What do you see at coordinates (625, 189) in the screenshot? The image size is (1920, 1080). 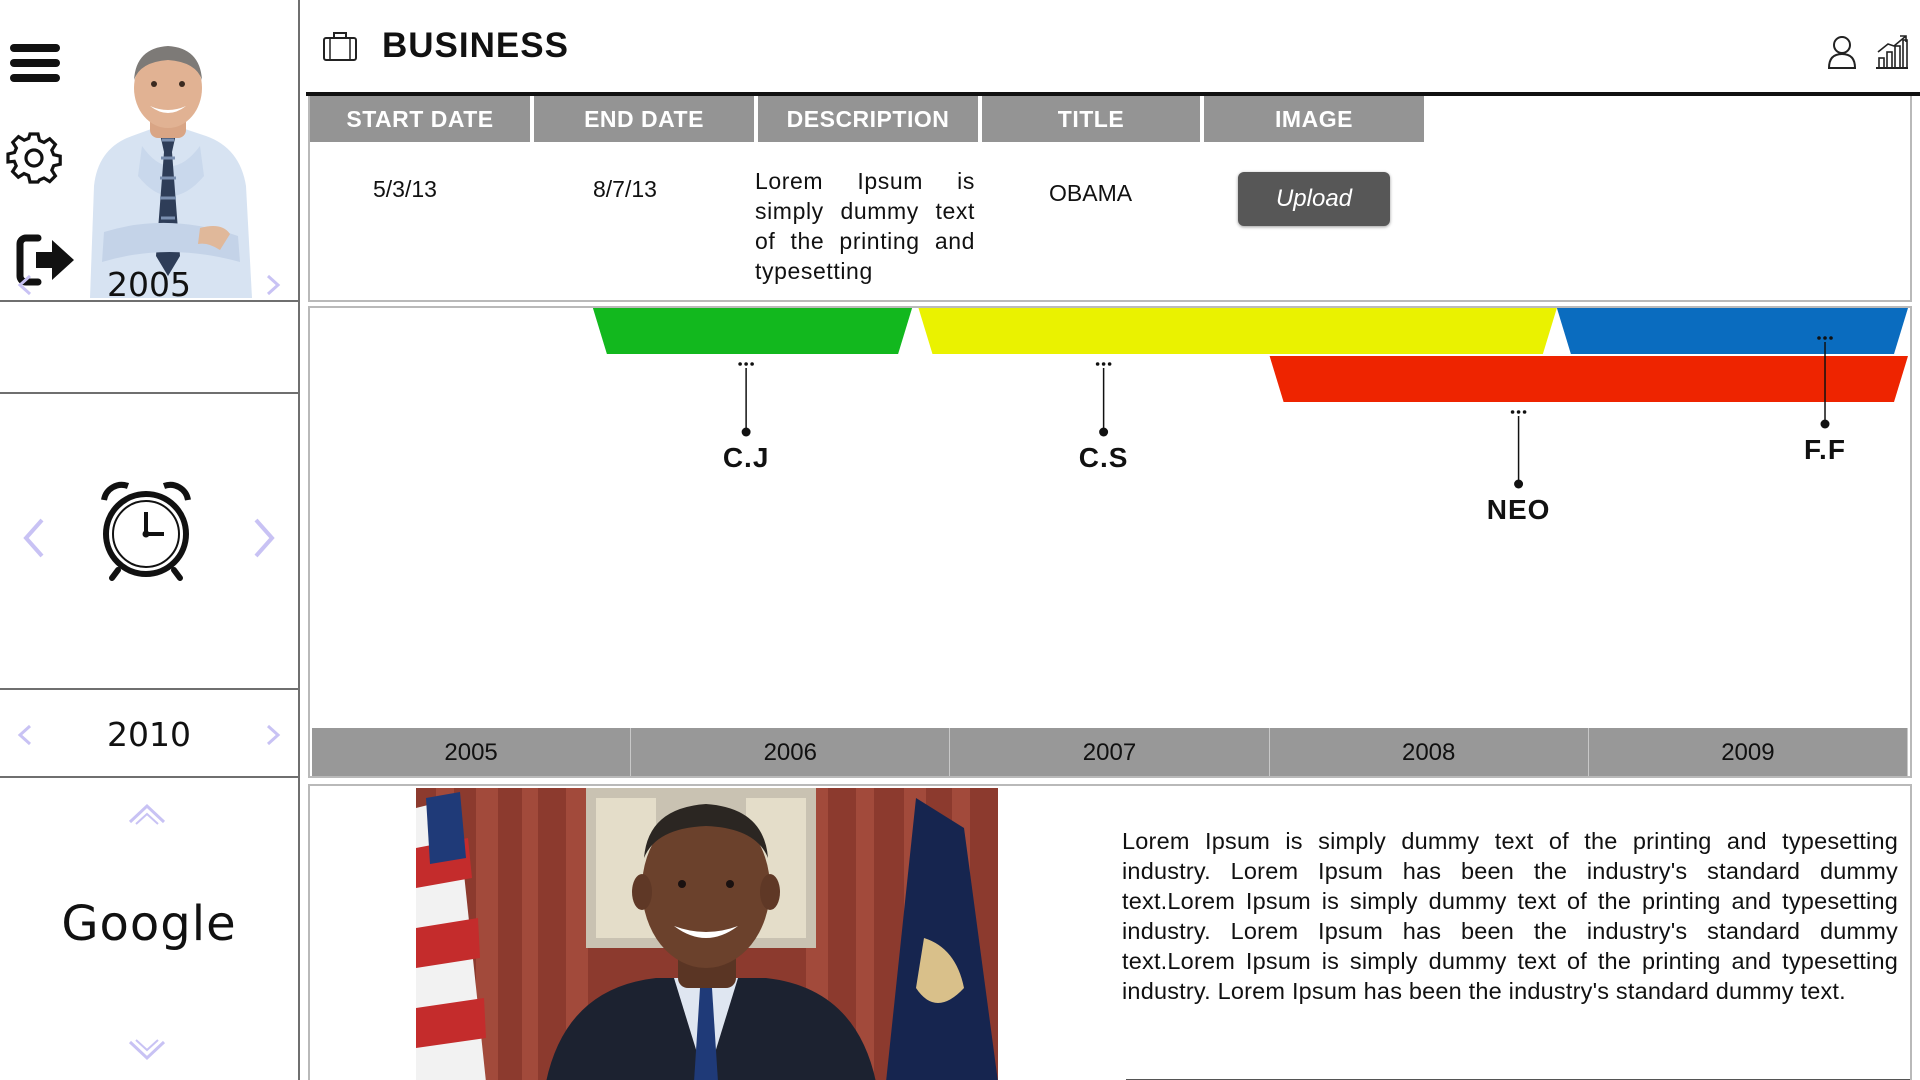 I see `cell-end-date: 8/7/13` at bounding box center [625, 189].